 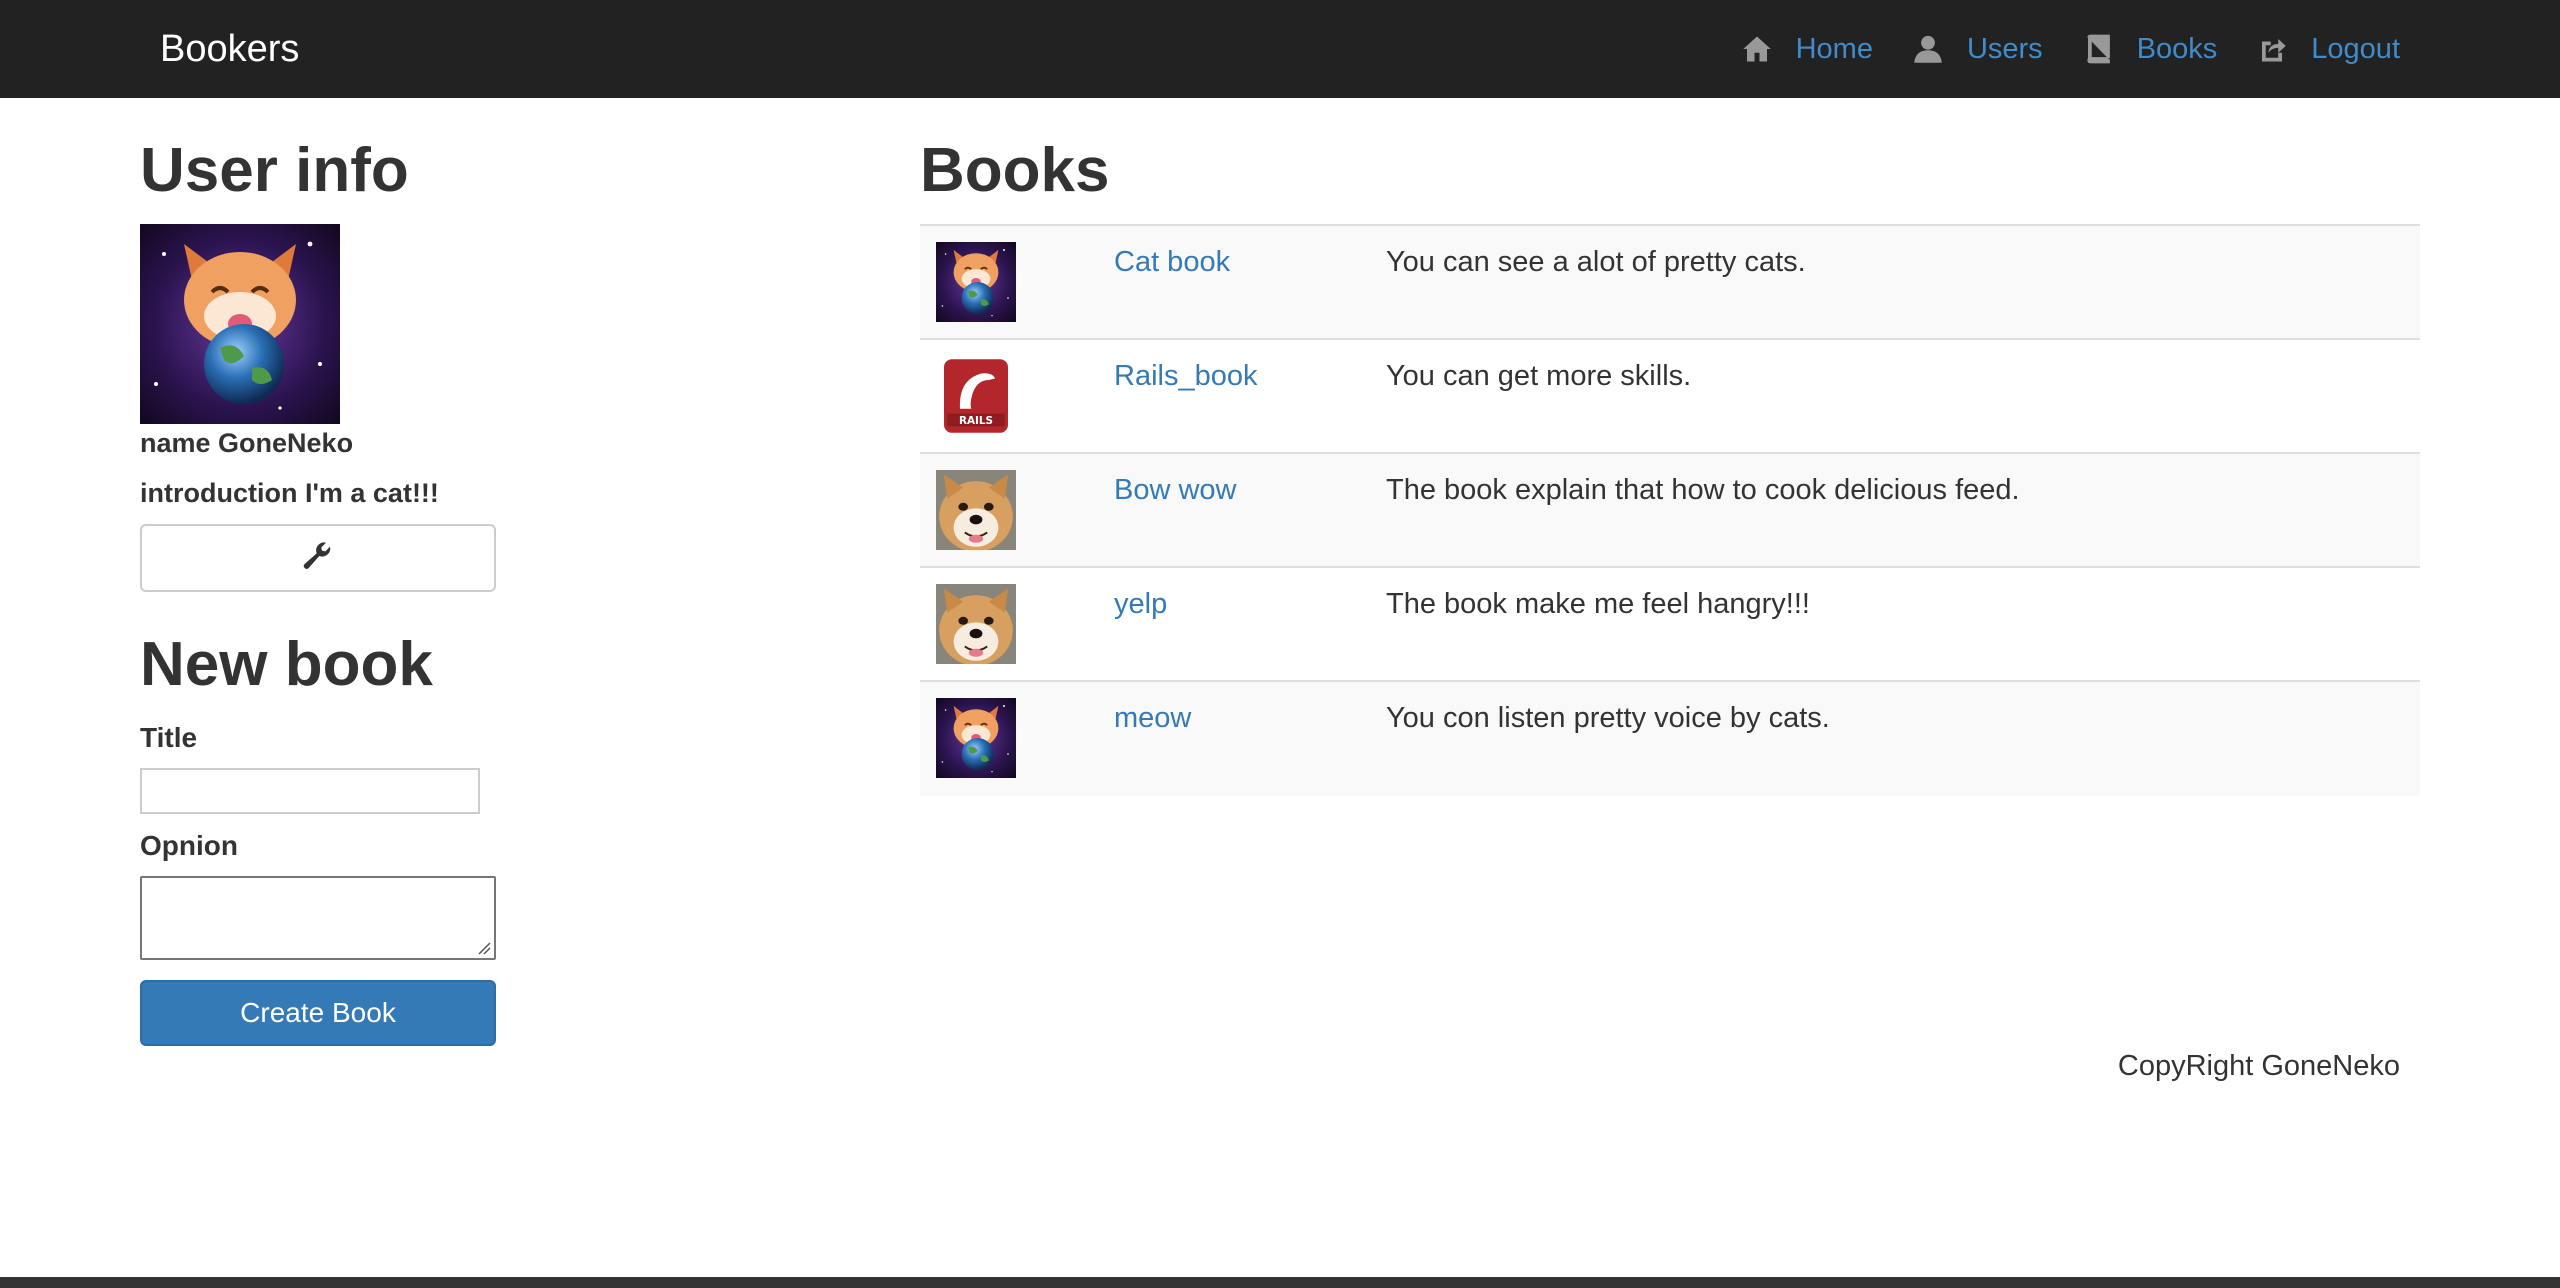 What do you see at coordinates (310, 791) in the screenshot?
I see `title-input` at bounding box center [310, 791].